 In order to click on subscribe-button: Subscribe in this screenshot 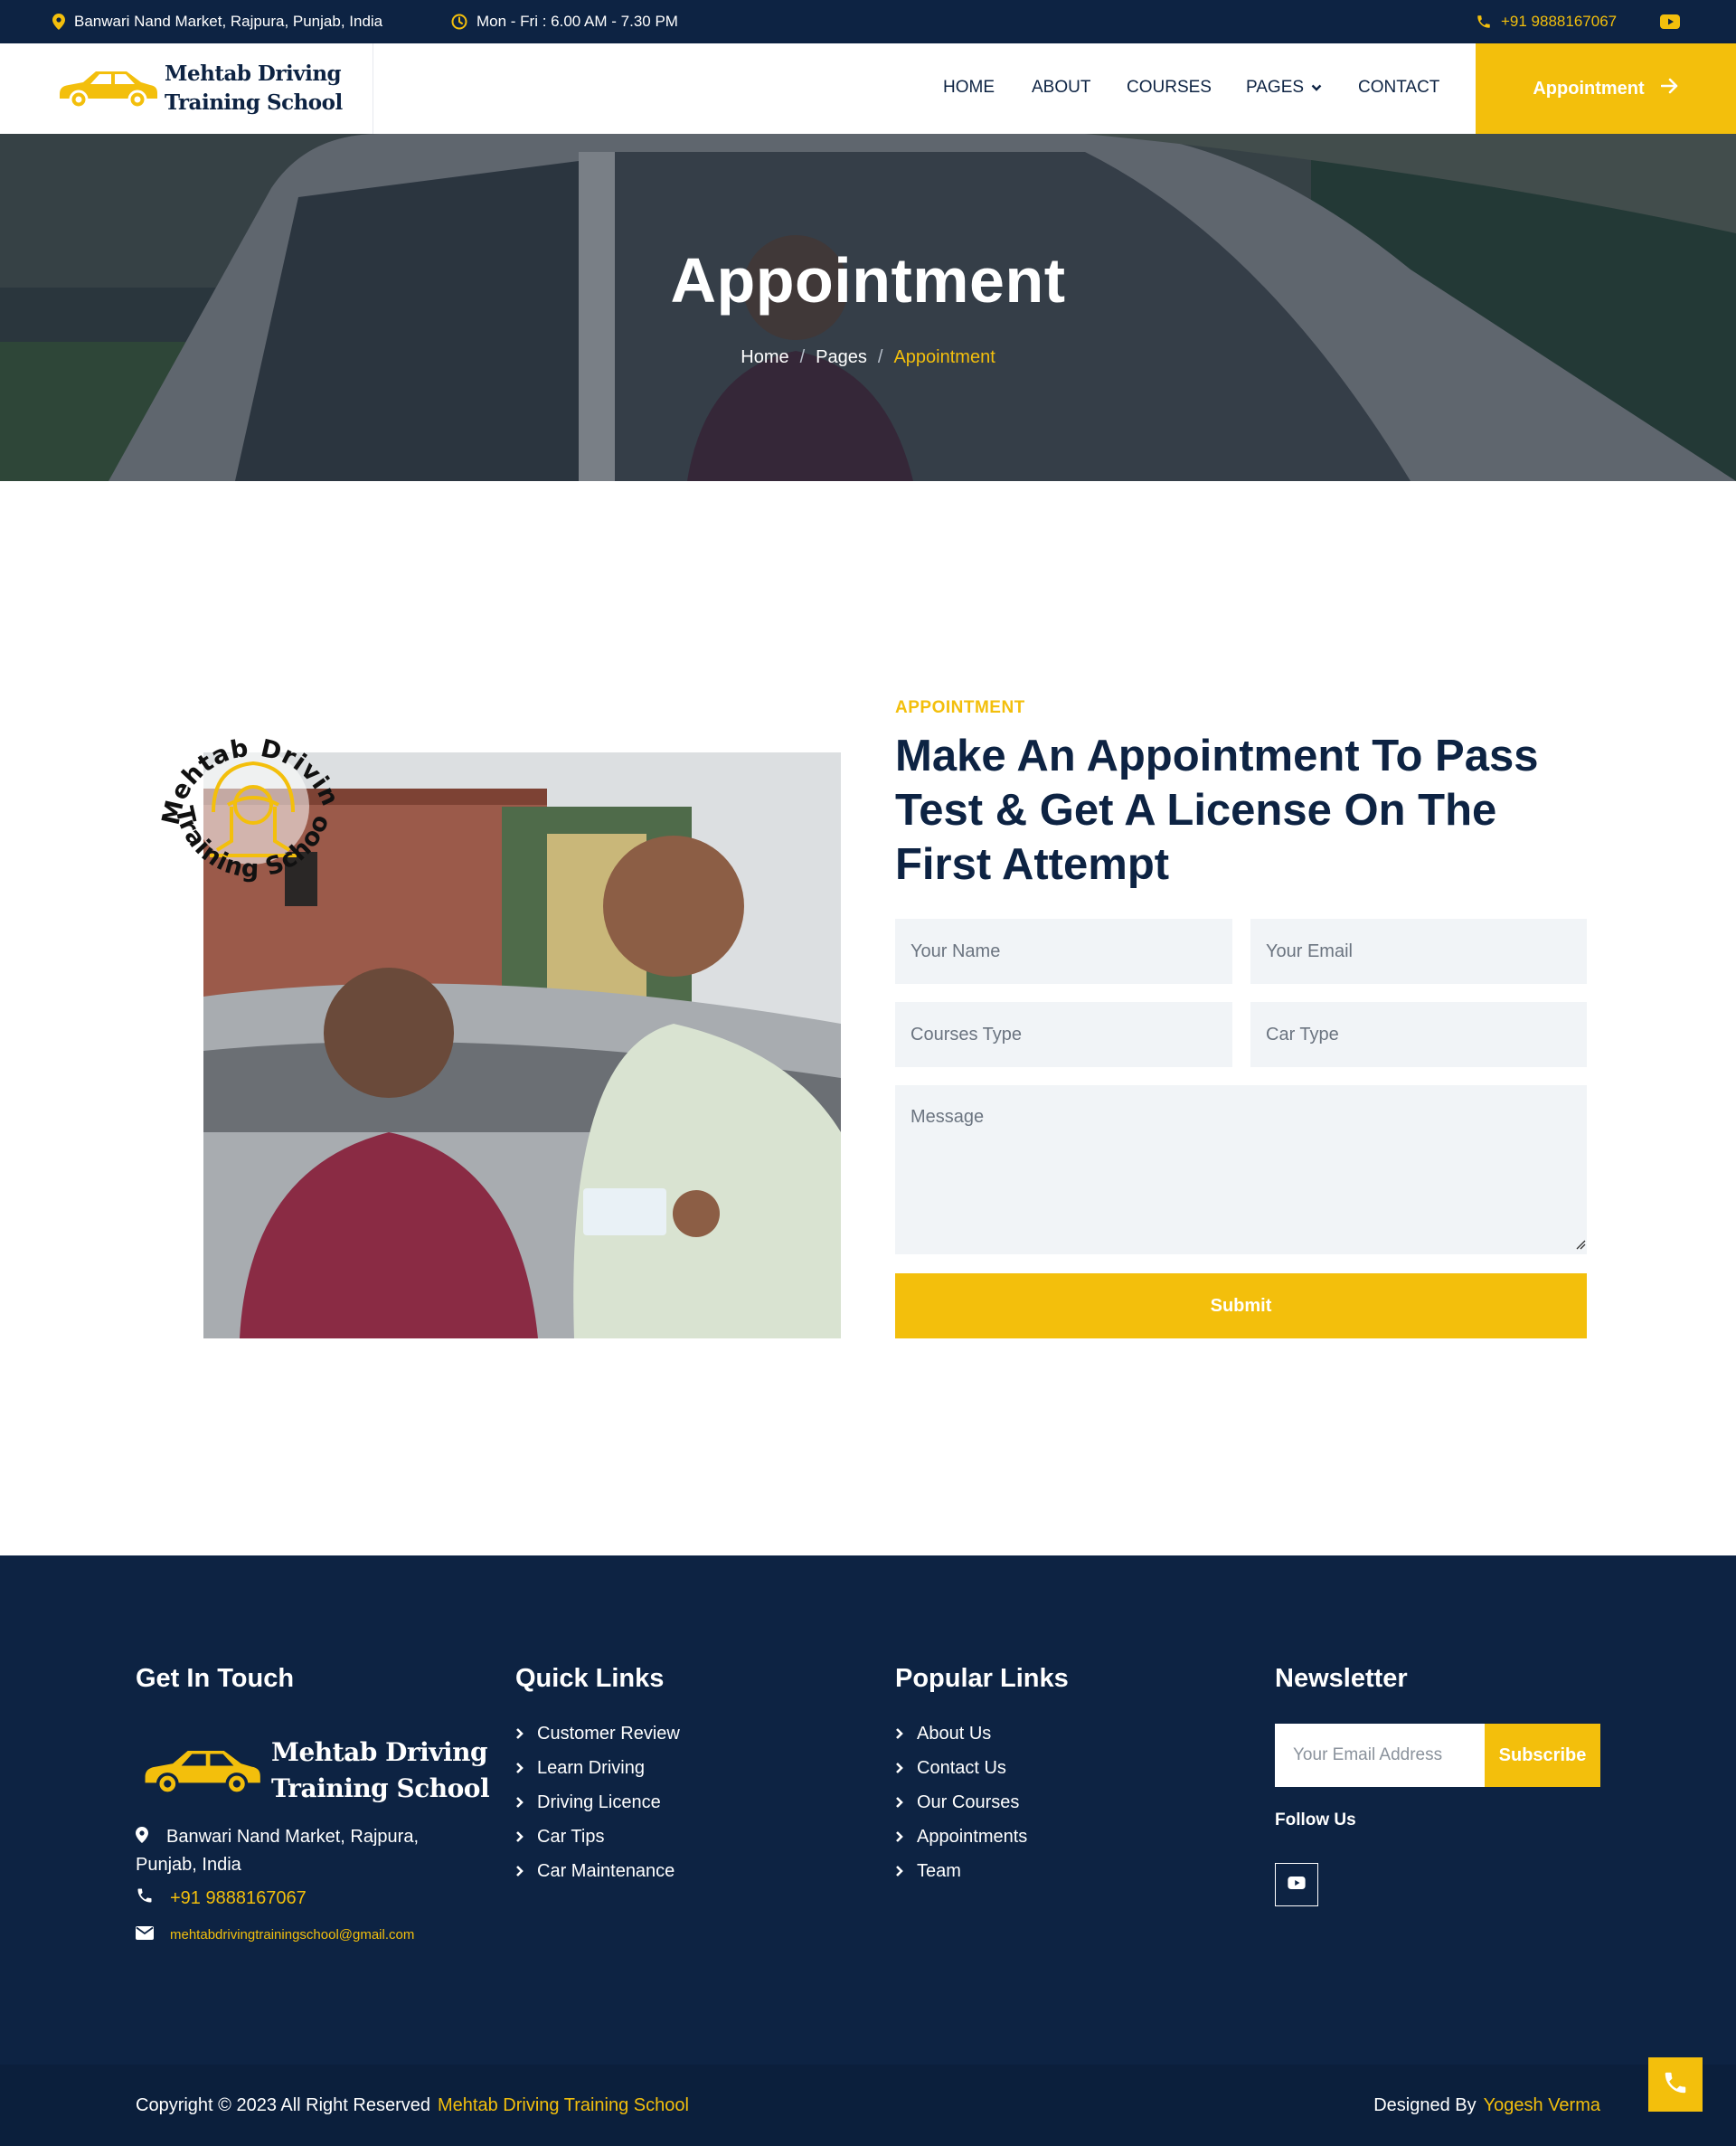, I will do `click(1543, 1755)`.